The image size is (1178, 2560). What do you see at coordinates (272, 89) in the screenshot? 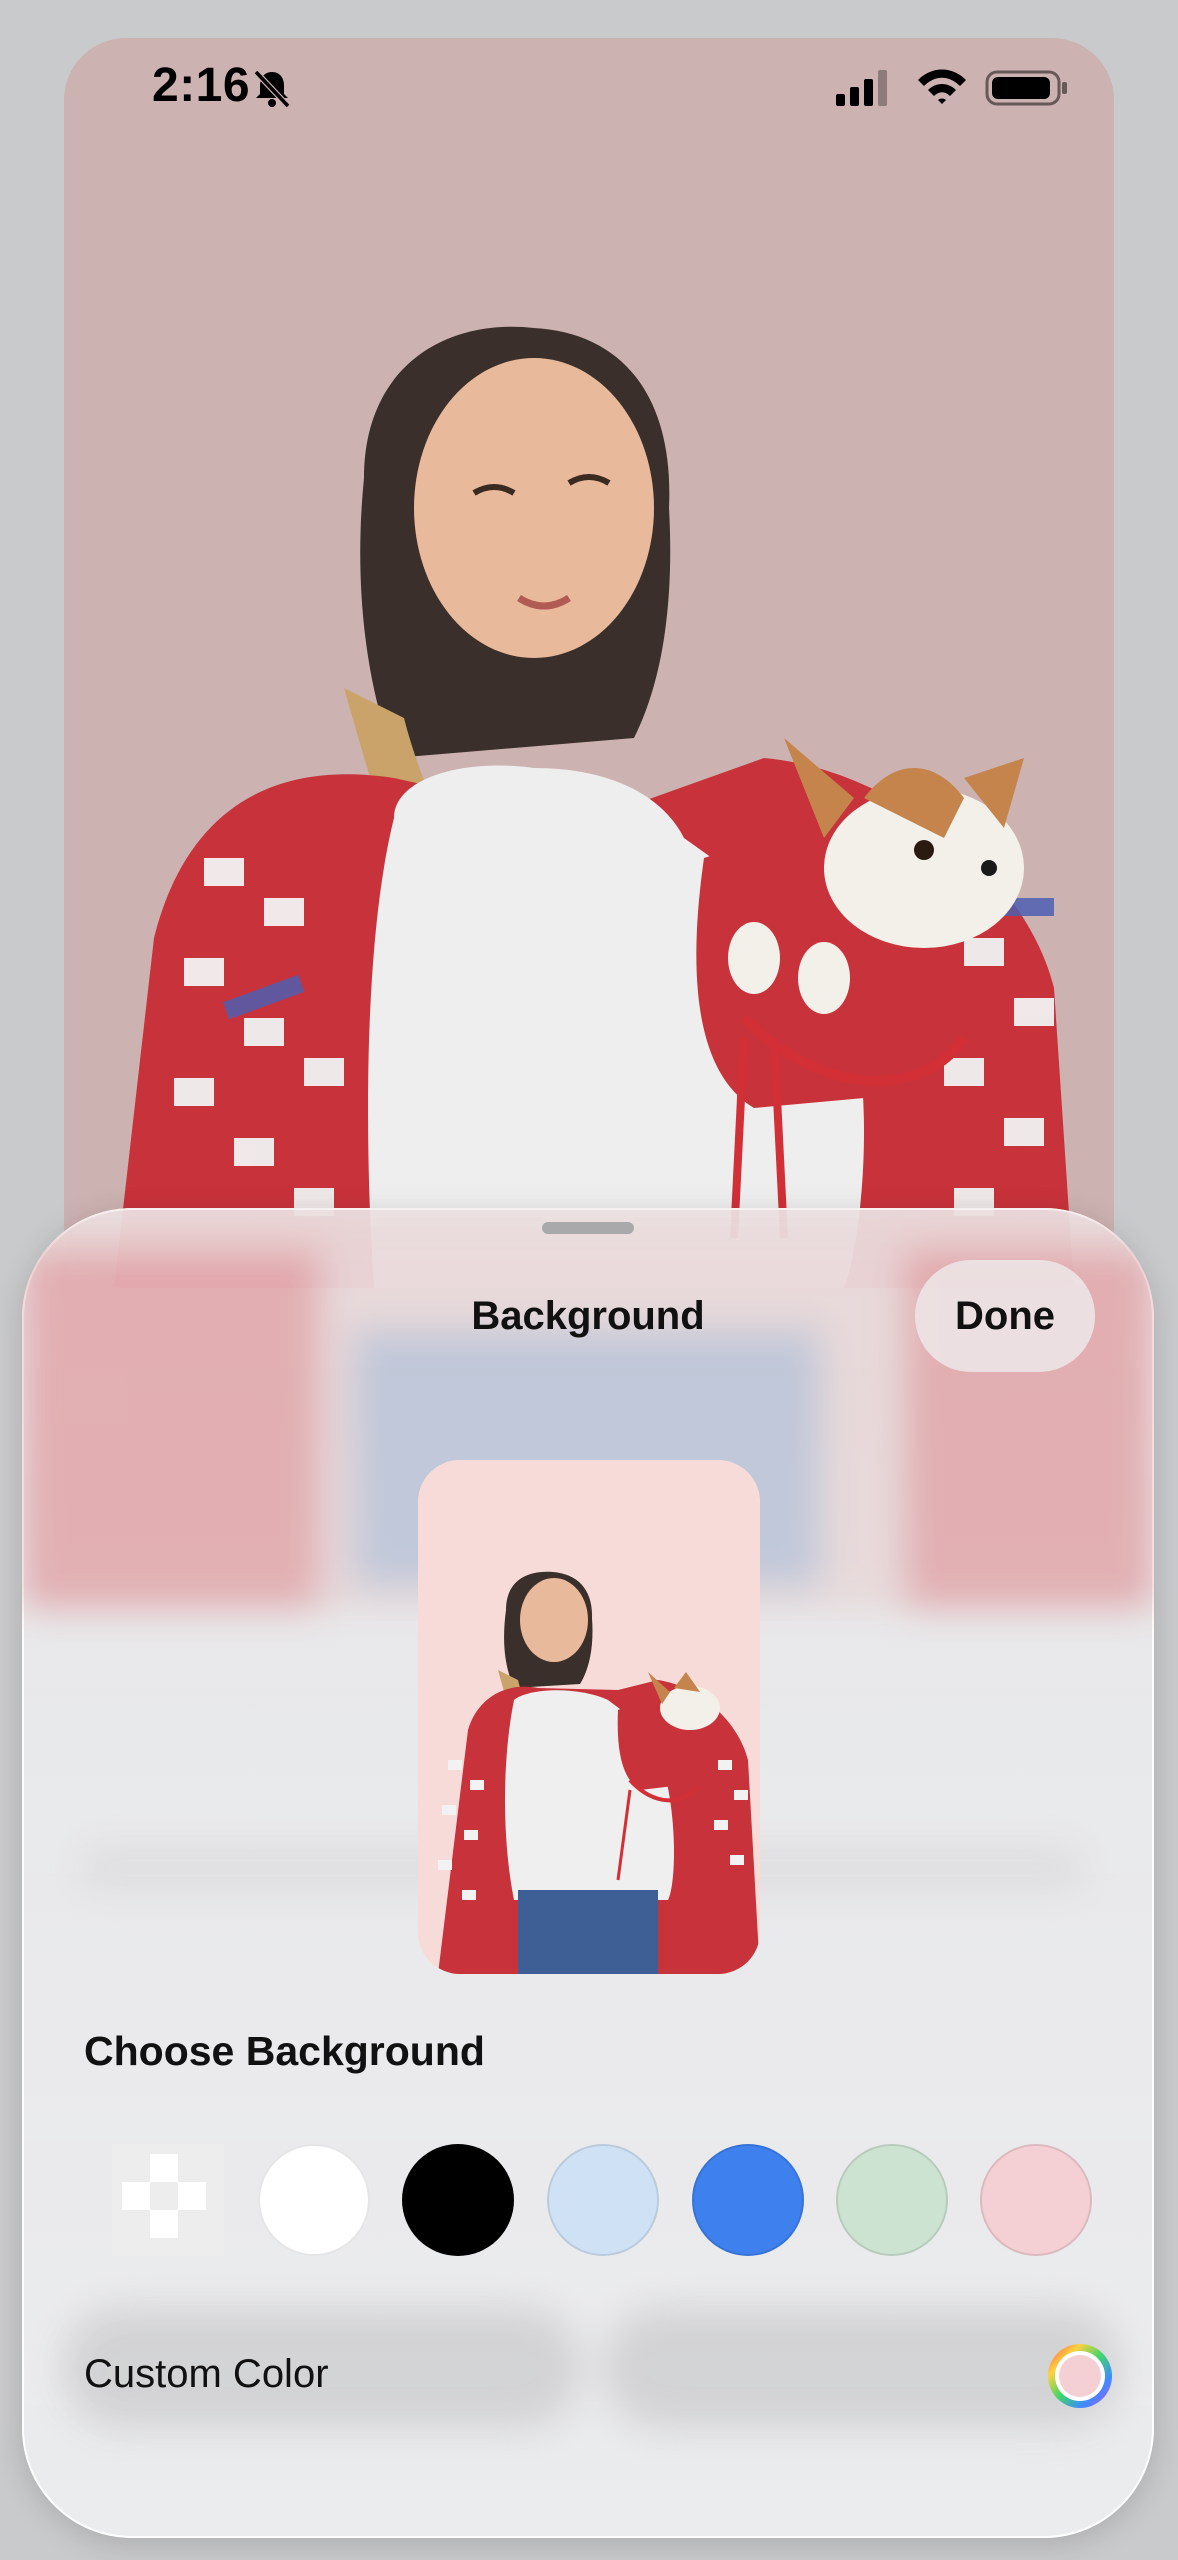
I see `bell-slash-icon` at bounding box center [272, 89].